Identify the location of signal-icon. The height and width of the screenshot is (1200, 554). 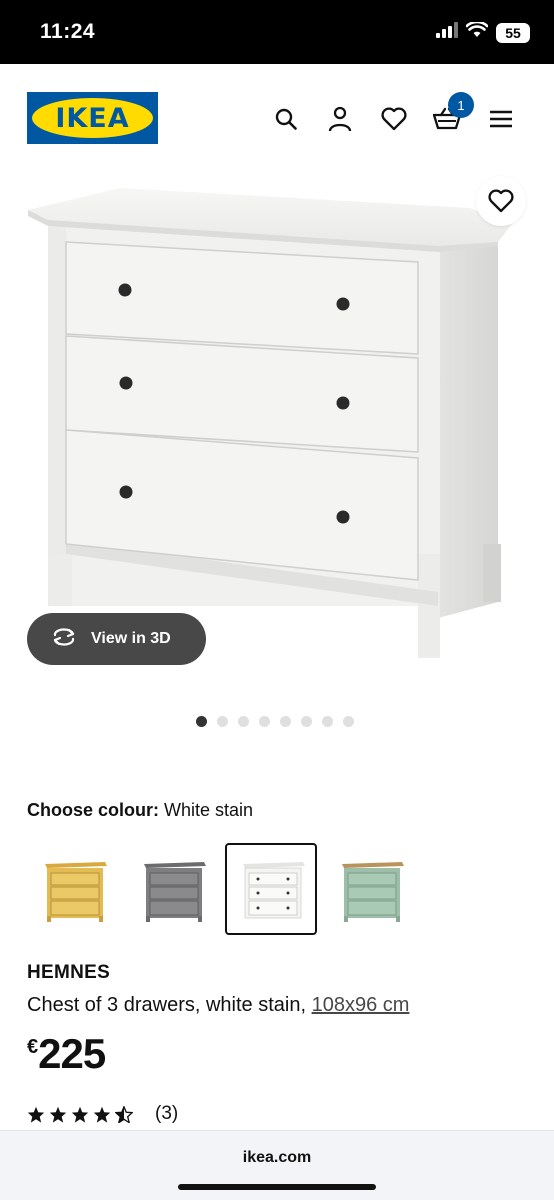
(447, 32).